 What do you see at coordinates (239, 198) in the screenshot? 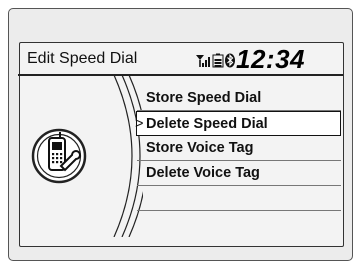
I see `menu-item-empty` at bounding box center [239, 198].